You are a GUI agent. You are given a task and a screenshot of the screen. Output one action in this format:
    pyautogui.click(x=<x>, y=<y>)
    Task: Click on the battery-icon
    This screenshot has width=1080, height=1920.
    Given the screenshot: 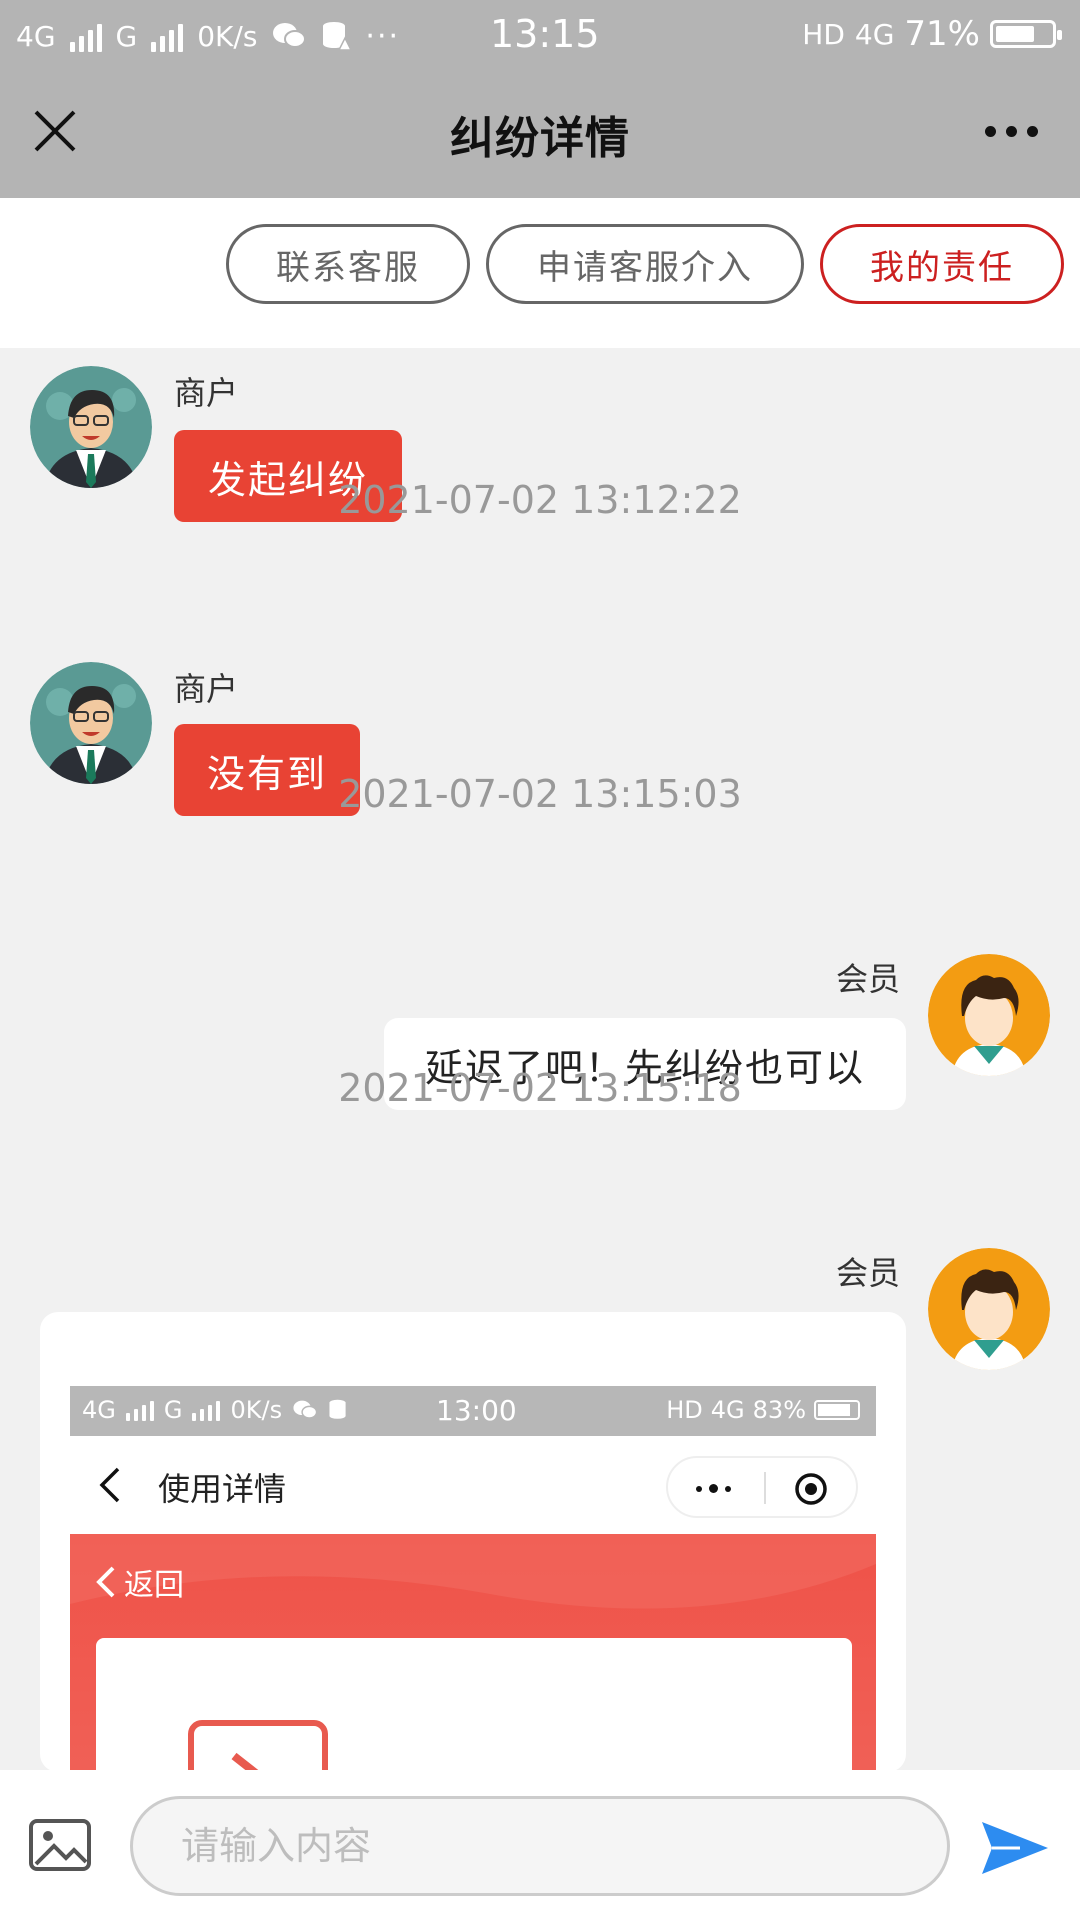 What is the action you would take?
    pyautogui.click(x=1026, y=34)
    